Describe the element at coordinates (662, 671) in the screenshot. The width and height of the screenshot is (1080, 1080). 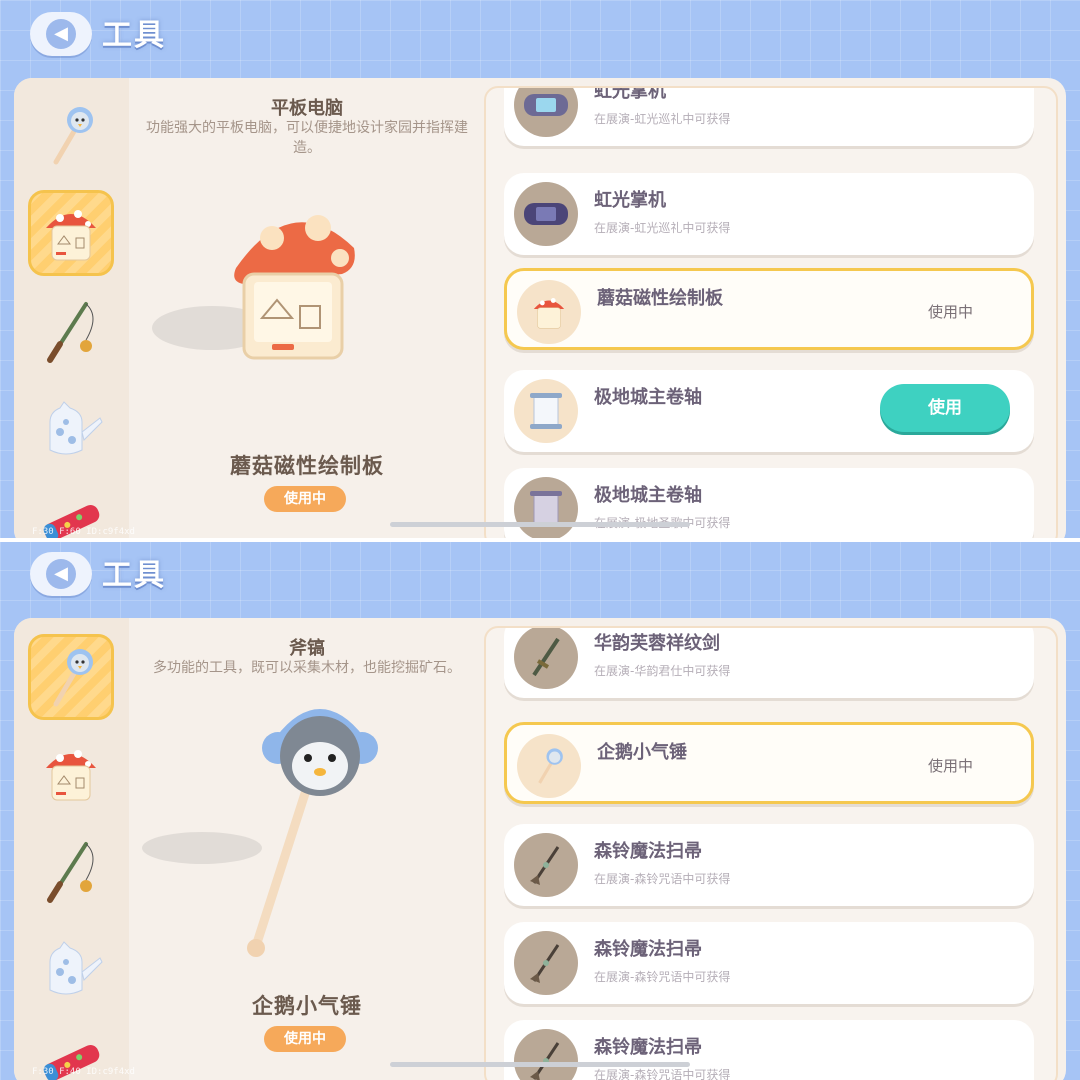
I see `item-source: 在展演-华韵君仕中可获得` at that location.